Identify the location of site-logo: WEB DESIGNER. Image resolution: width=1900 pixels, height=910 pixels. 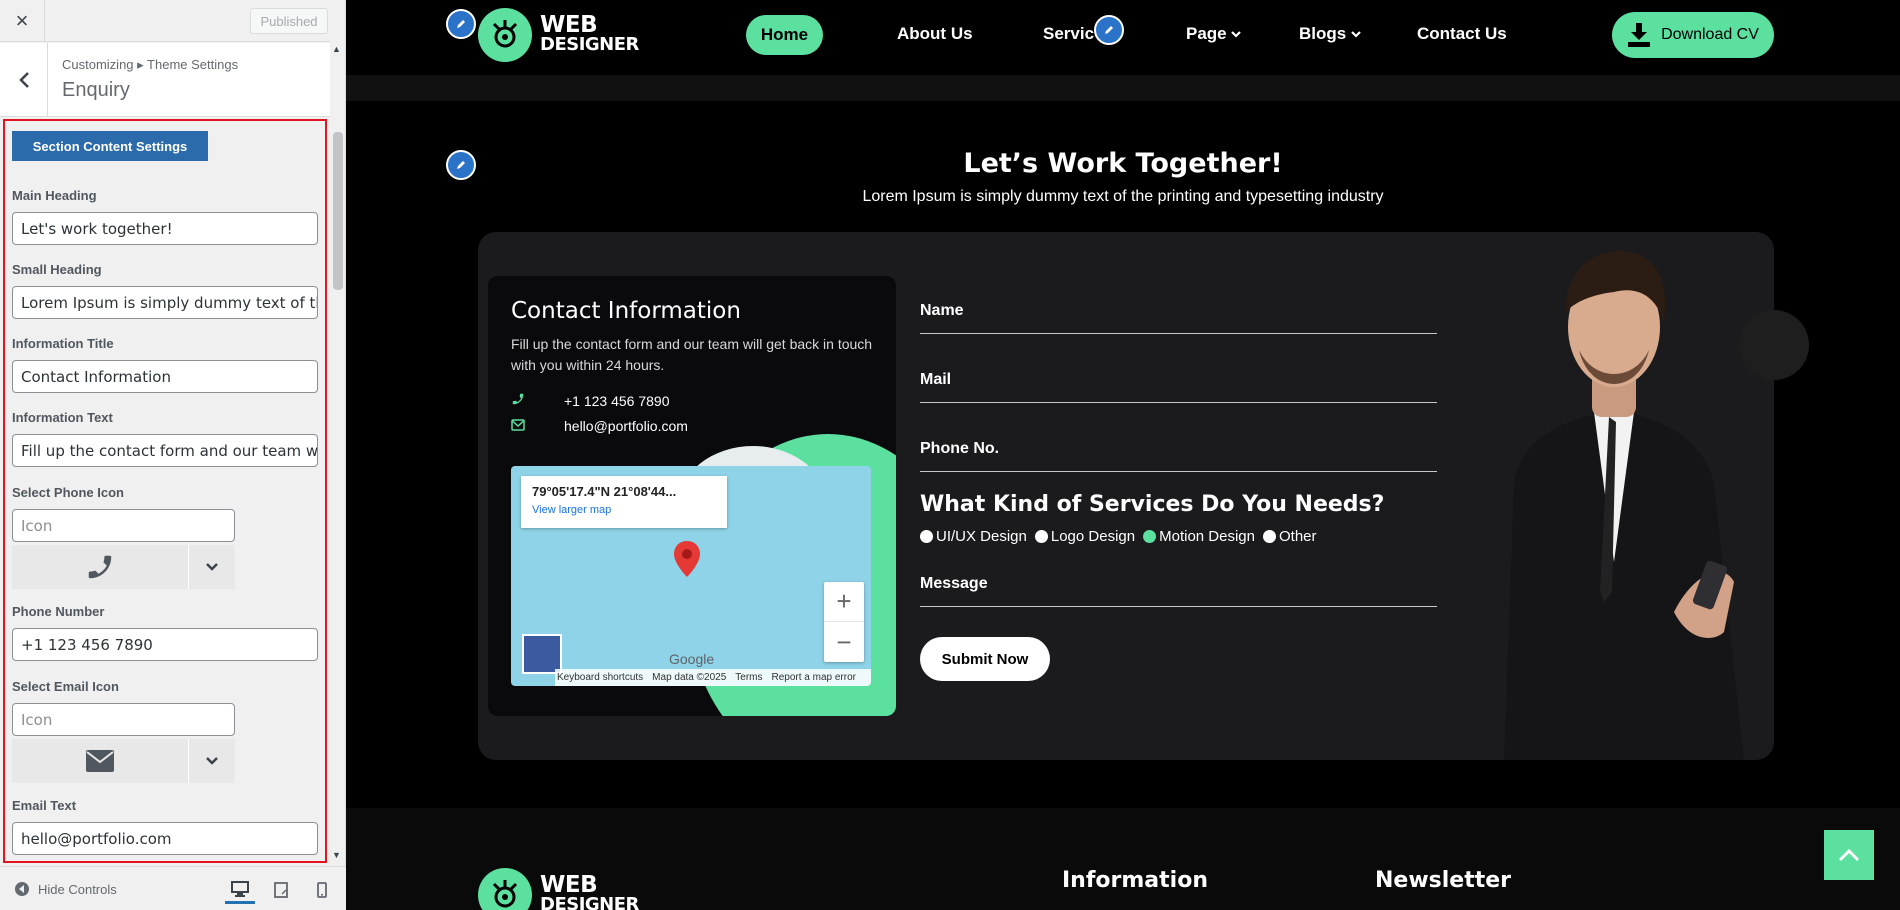
(558, 35).